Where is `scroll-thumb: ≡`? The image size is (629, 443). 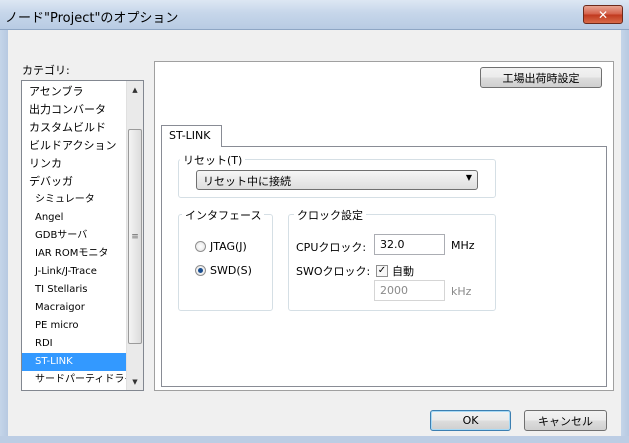 scroll-thumb: ≡ is located at coordinates (135, 236).